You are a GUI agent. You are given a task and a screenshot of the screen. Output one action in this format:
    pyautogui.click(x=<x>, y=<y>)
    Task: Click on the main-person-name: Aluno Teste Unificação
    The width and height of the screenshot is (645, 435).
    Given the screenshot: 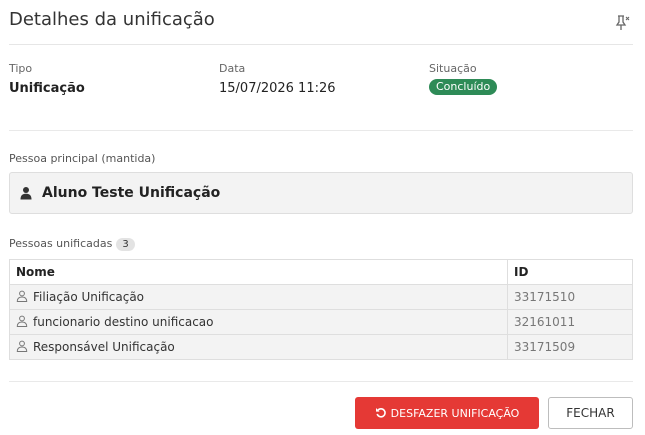 What is the action you would take?
    pyautogui.click(x=131, y=193)
    